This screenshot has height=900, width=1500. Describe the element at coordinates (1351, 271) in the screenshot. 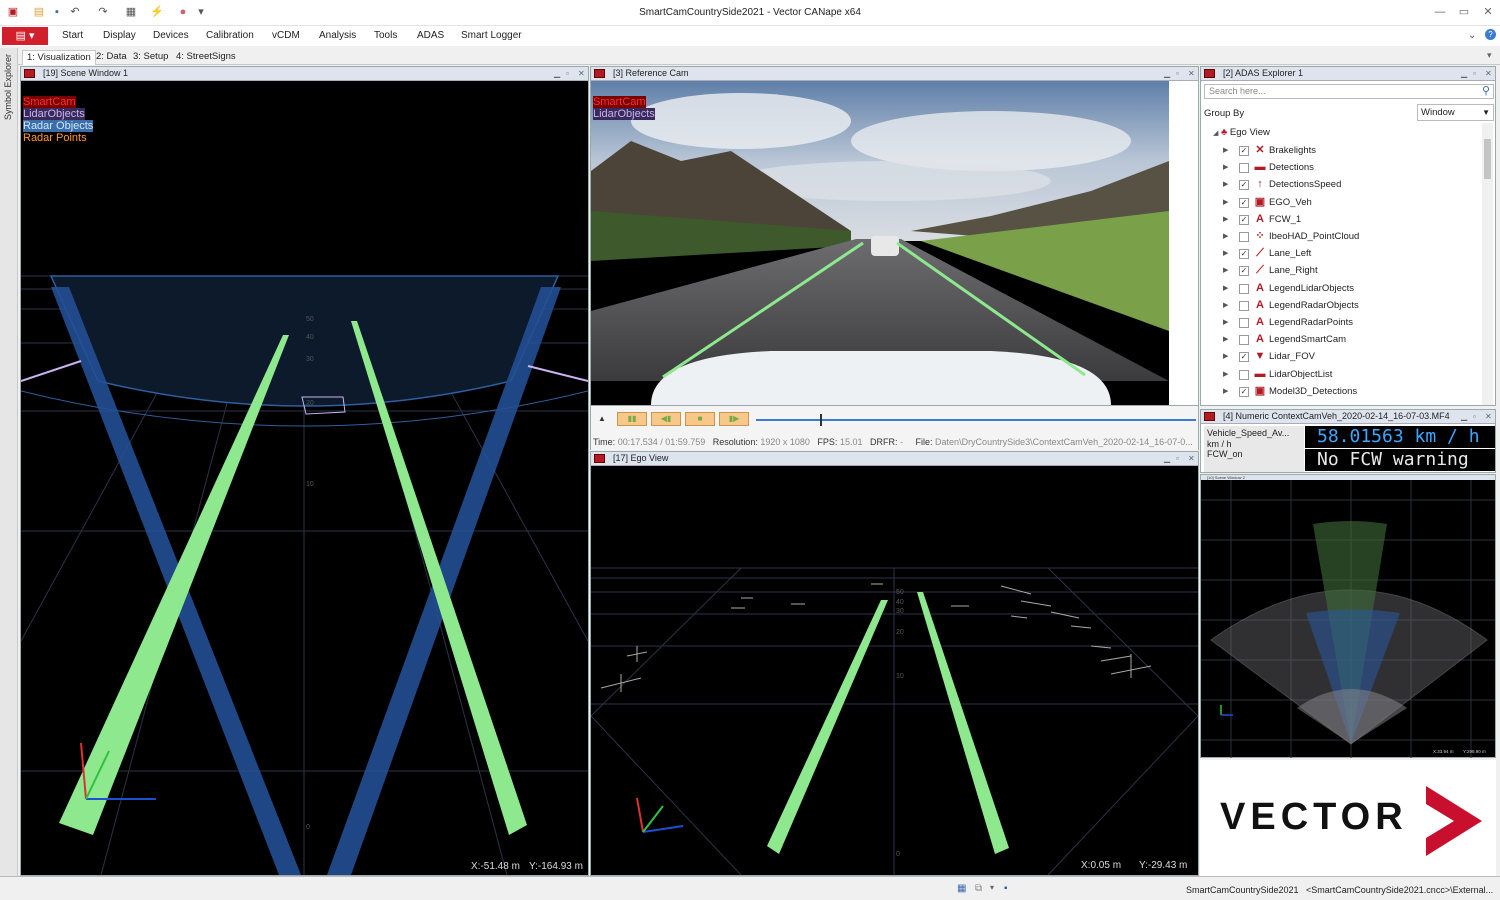

I see `tree-item: ▶ ✓ ⟋ Lane_Right` at that location.